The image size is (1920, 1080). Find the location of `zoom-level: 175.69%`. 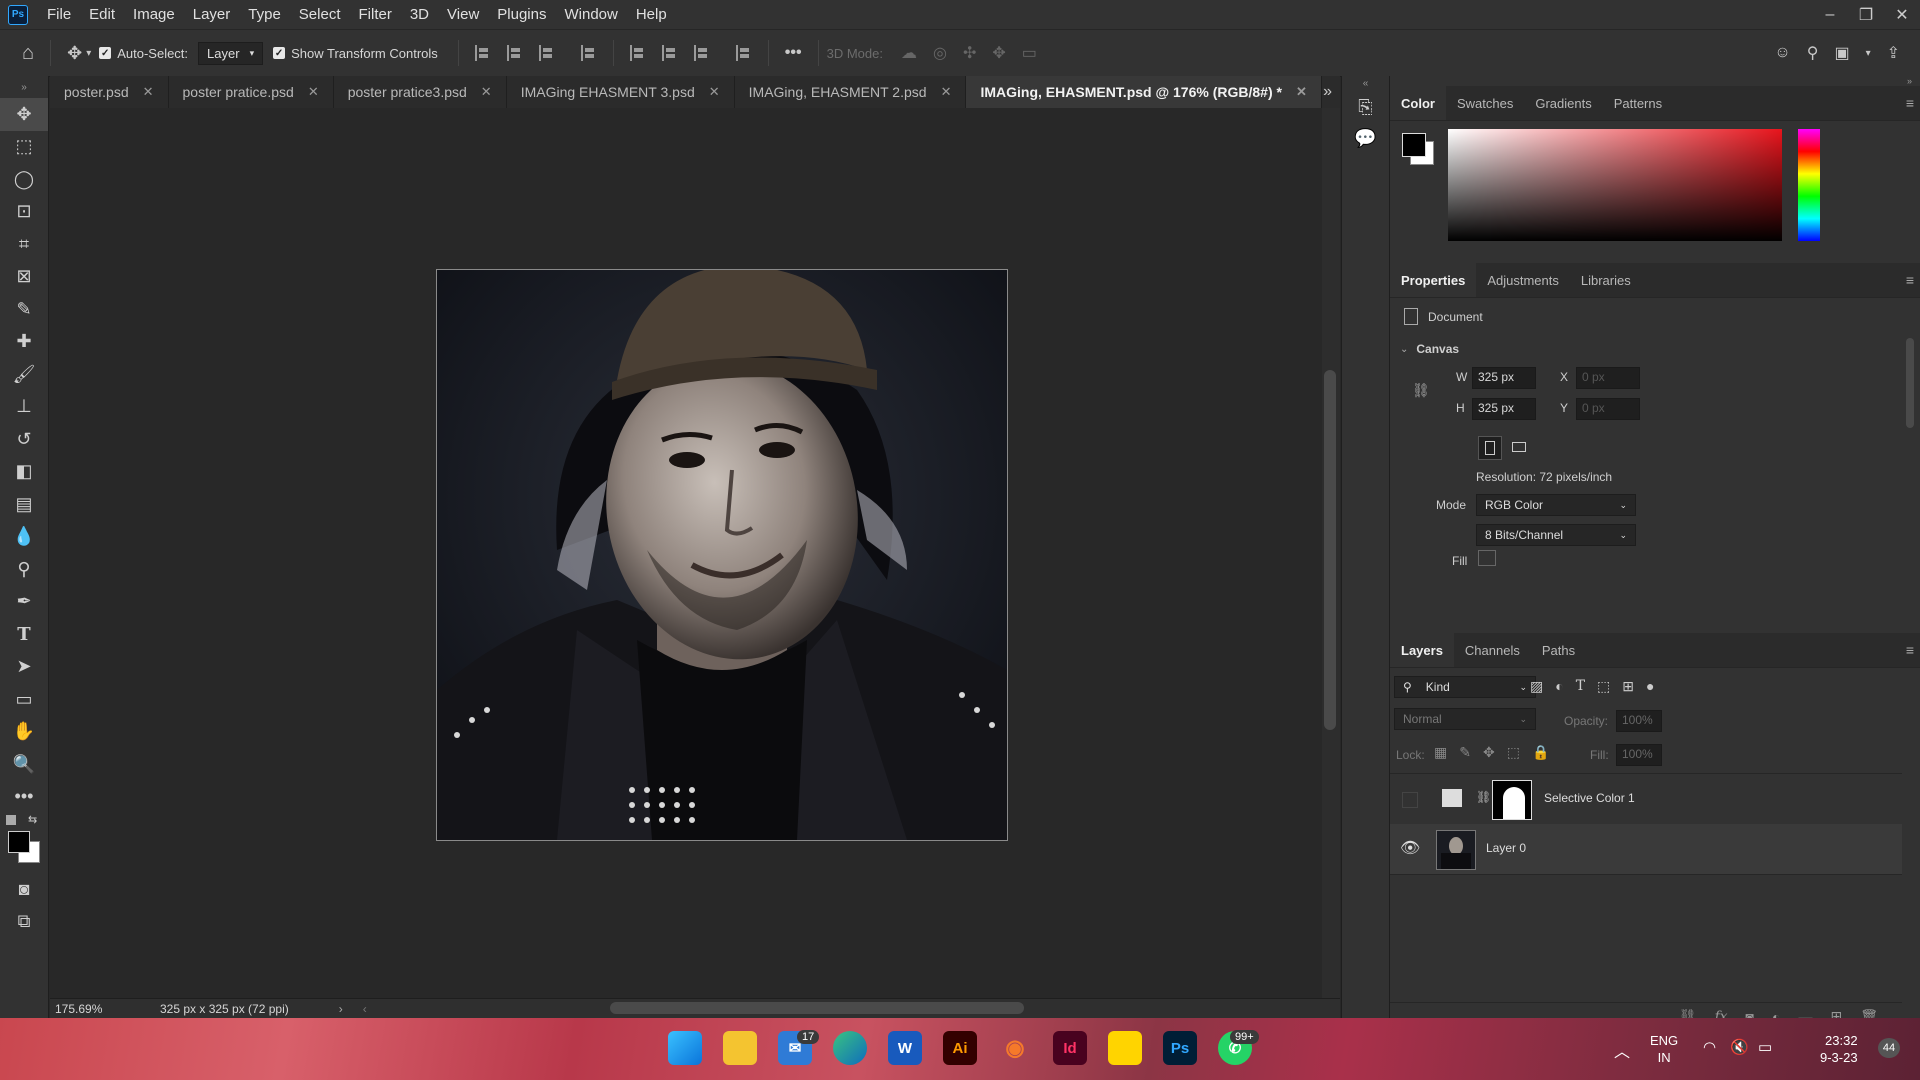

zoom-level: 175.69% is located at coordinates (102, 1009).